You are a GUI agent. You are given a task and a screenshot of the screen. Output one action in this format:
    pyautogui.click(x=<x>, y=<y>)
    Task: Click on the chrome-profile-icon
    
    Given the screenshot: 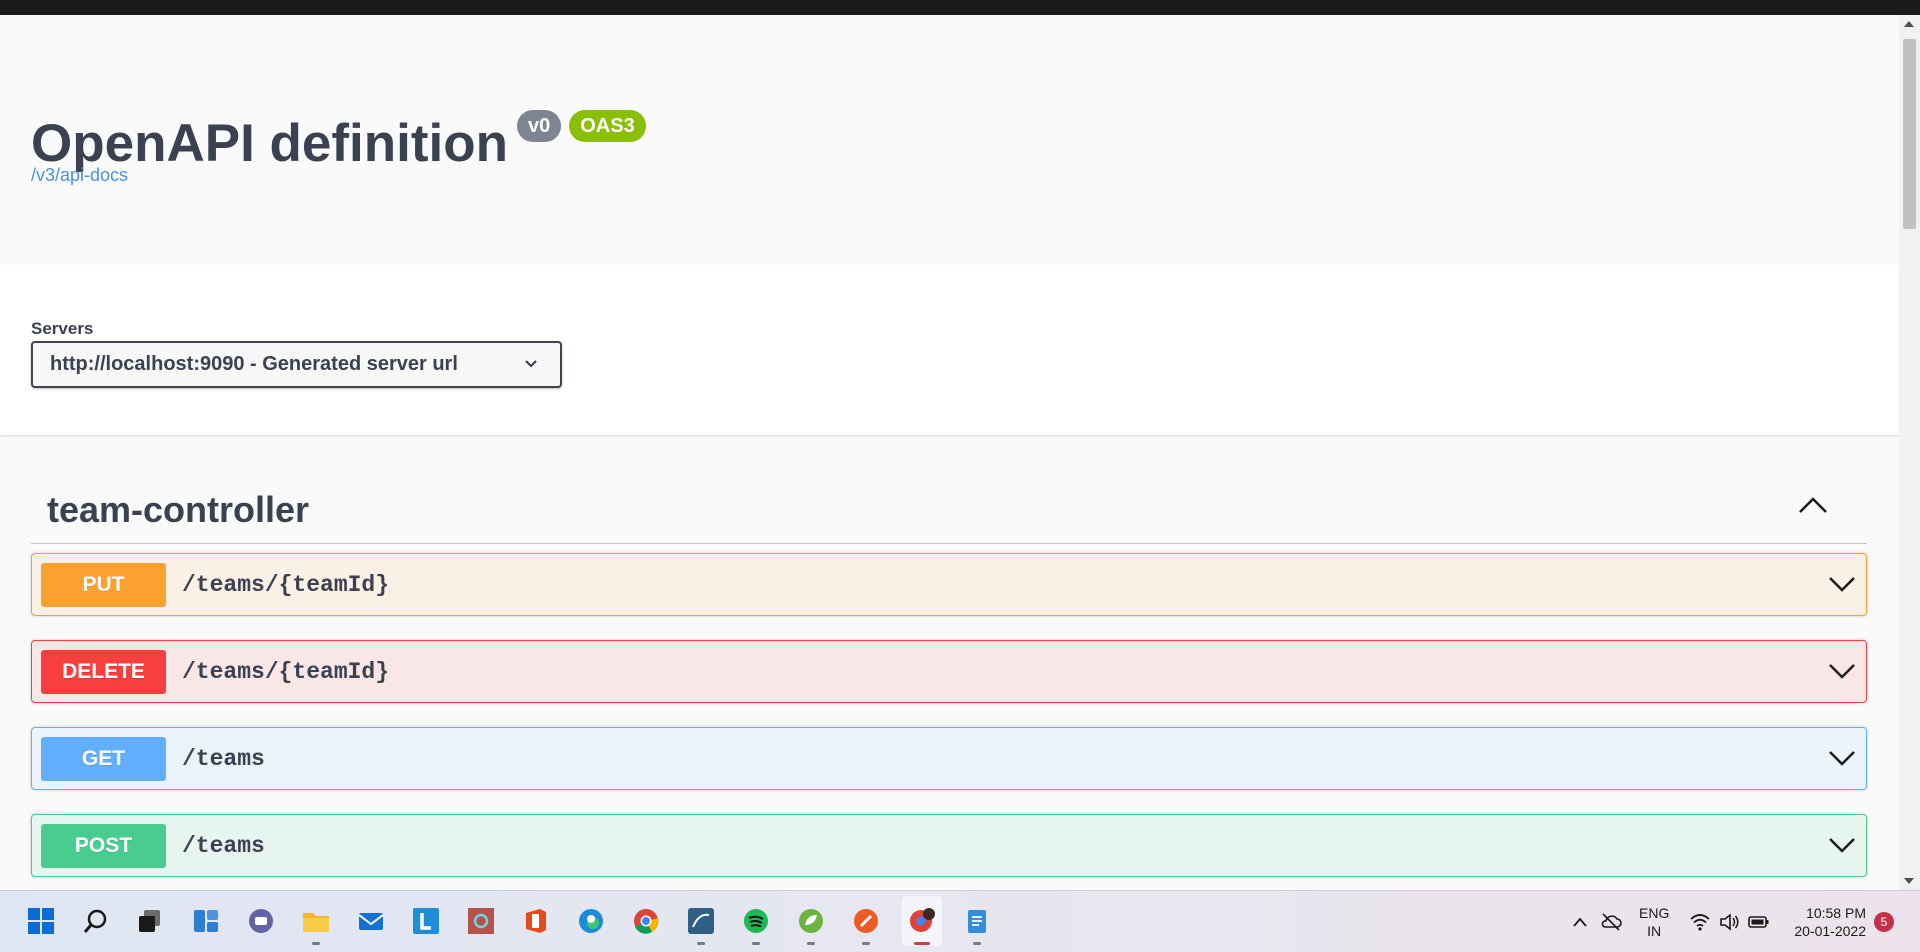 What is the action you would take?
    pyautogui.click(x=922, y=925)
    